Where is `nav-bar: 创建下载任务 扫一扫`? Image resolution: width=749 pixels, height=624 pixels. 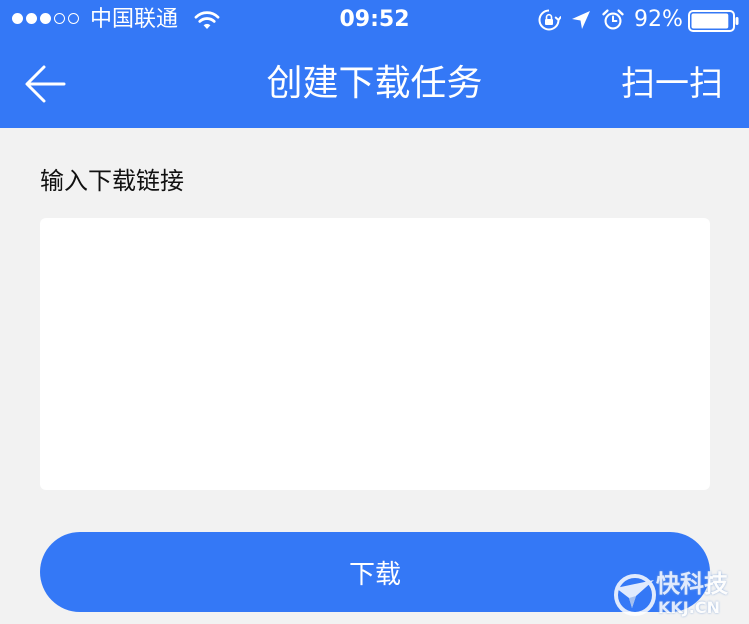
nav-bar: 创建下载任务 扫一扫 is located at coordinates (374, 84).